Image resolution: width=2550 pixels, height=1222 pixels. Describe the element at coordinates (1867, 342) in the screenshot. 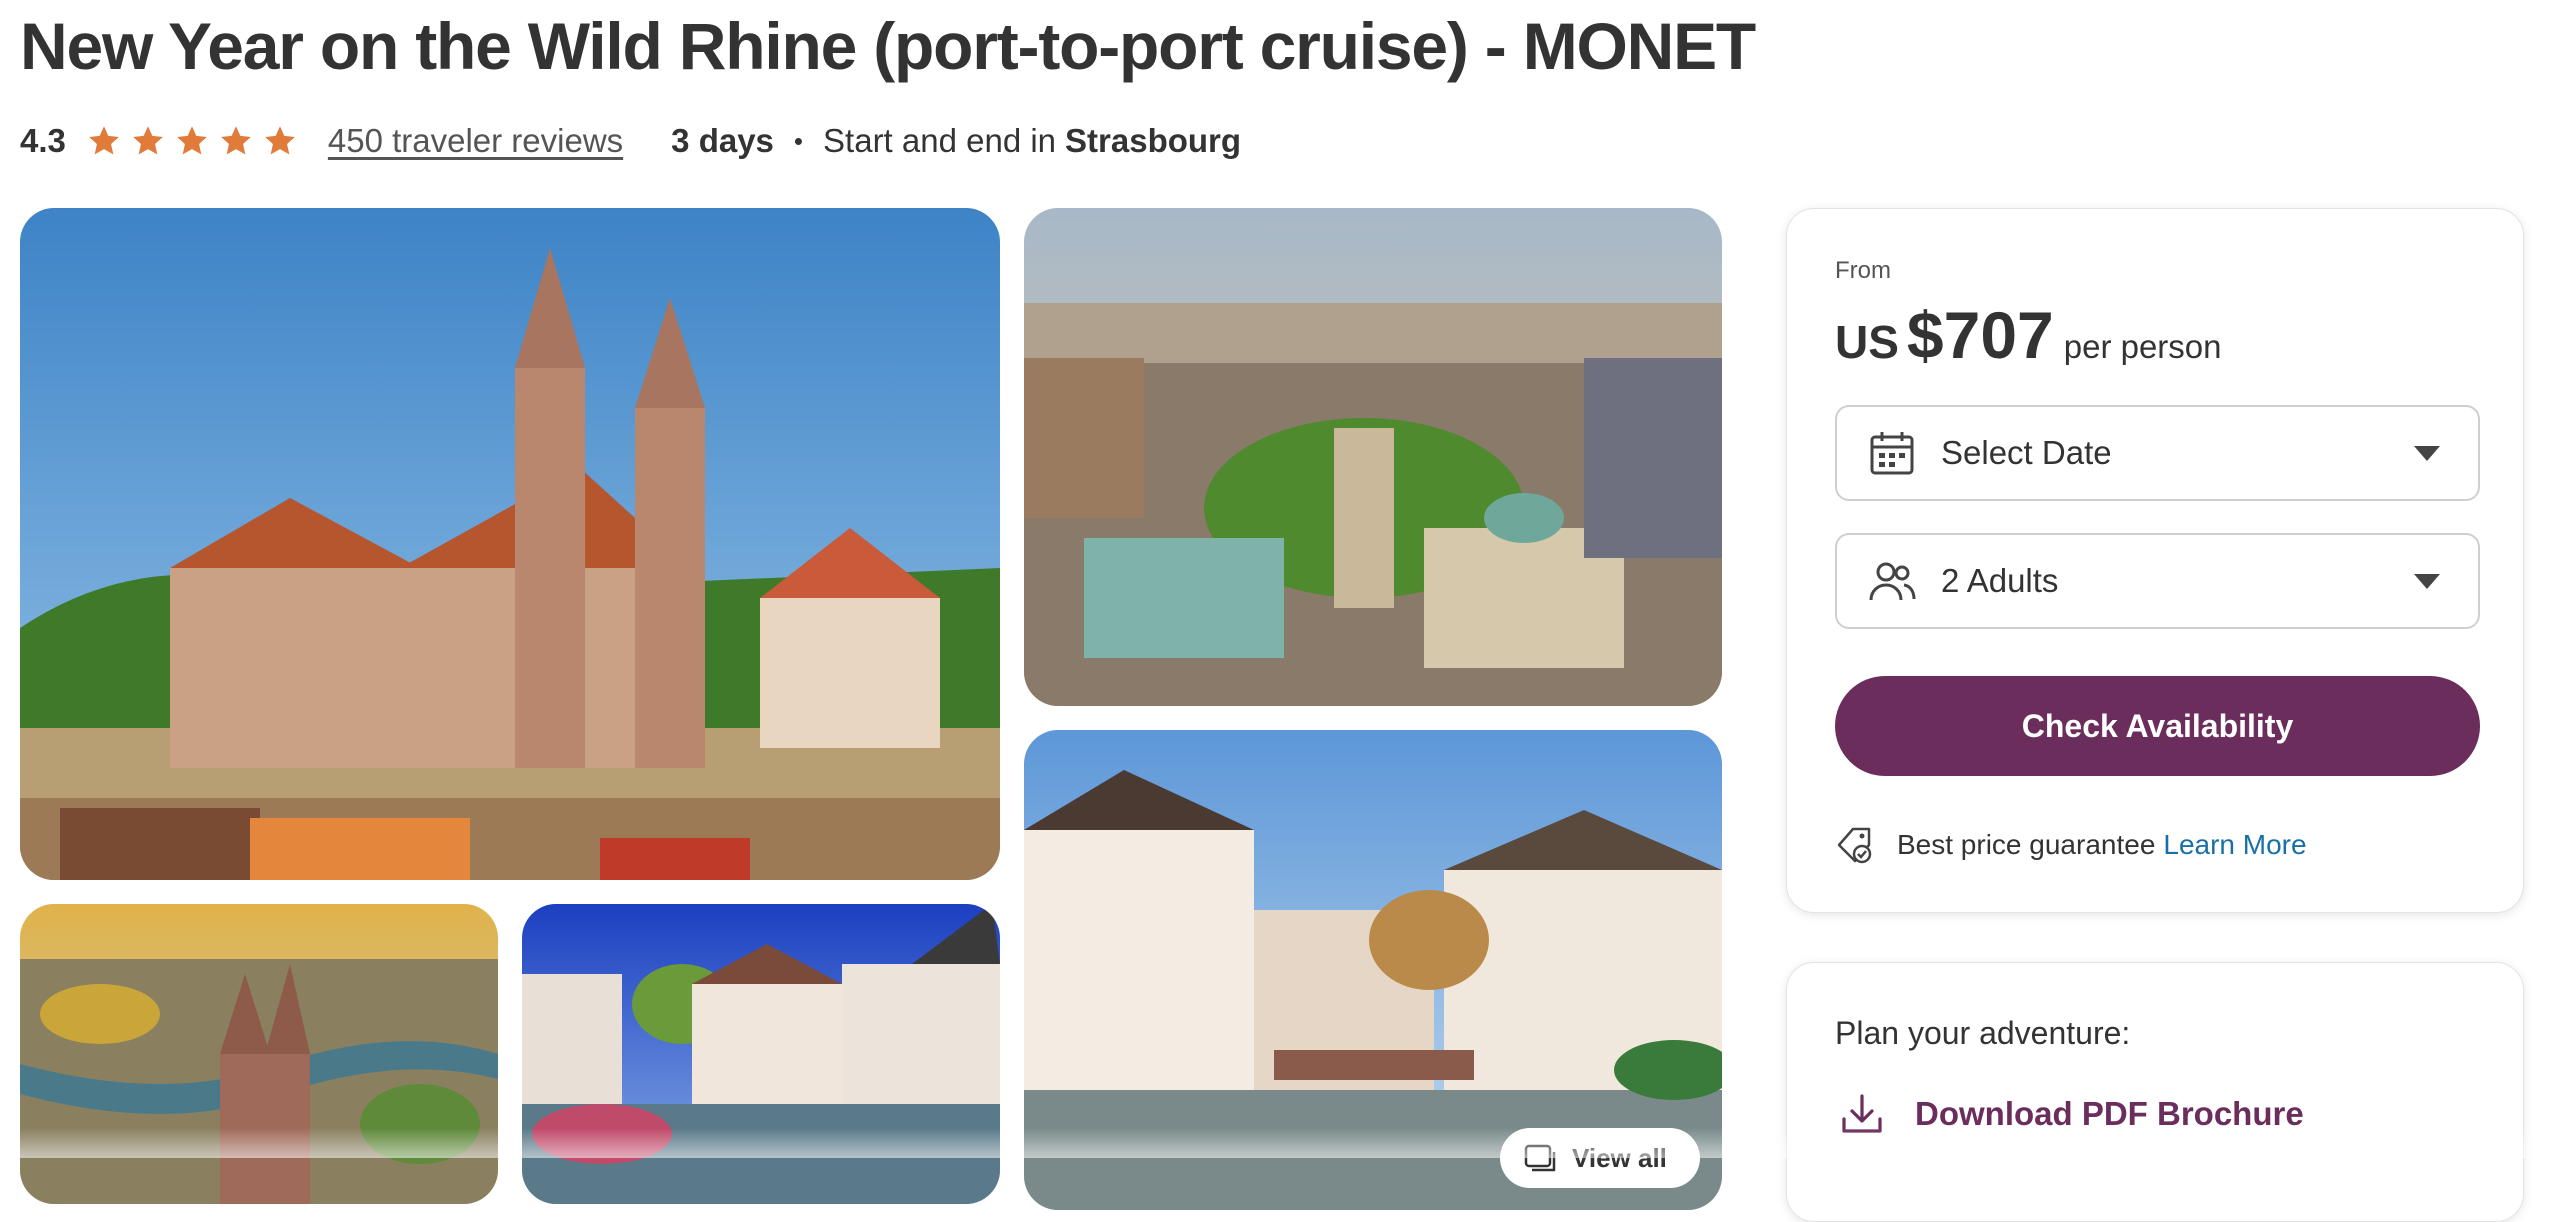

I see `price-currency: US` at that location.